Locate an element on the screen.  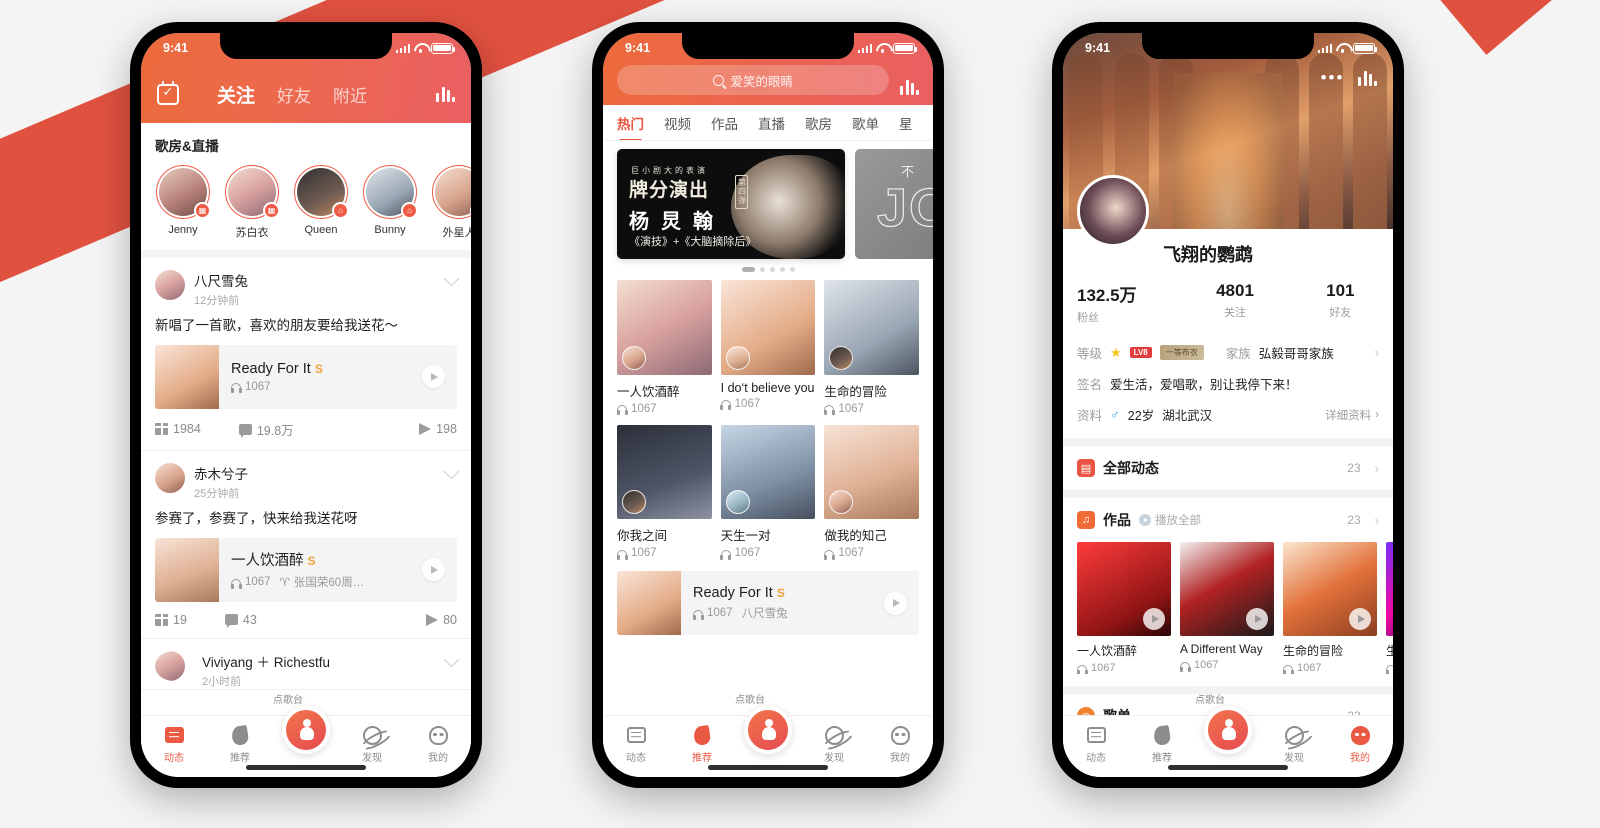
stat-friends: 101 好友 is located at coordinates (1340, 303).